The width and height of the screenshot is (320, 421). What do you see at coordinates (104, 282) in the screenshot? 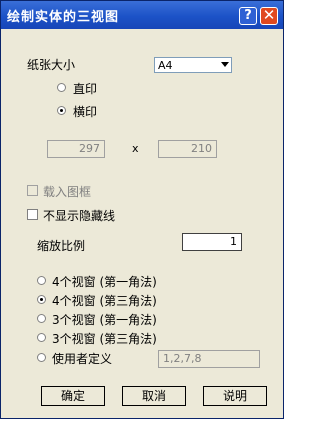
I see `view-option-label: 4个视窗 (第一角法)` at bounding box center [104, 282].